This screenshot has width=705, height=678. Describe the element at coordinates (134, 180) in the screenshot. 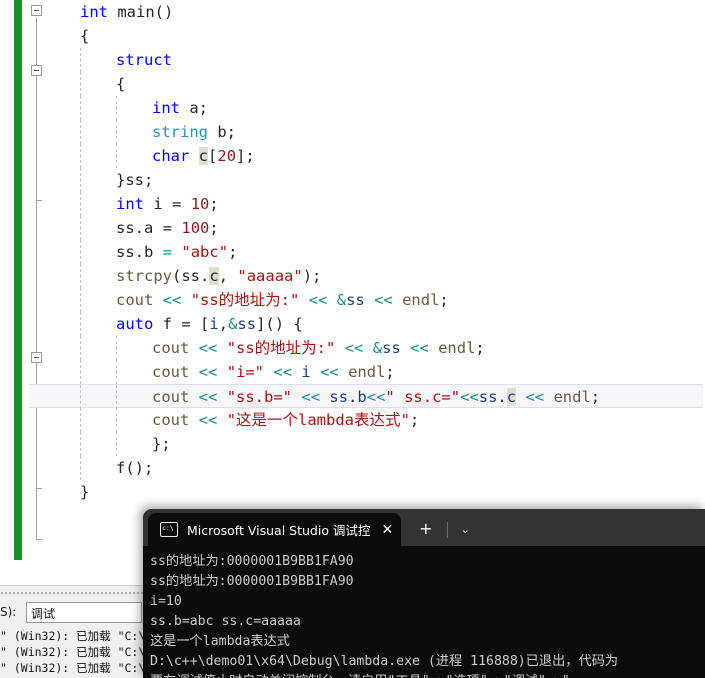

I see `code-line-text: }ss;` at that location.